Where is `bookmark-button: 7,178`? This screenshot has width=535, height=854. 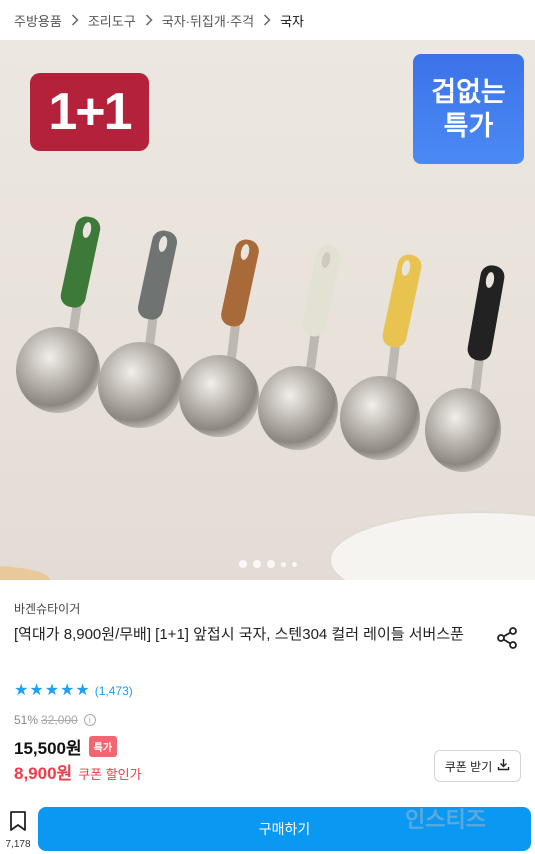 bookmark-button: 7,178 is located at coordinates (18, 830).